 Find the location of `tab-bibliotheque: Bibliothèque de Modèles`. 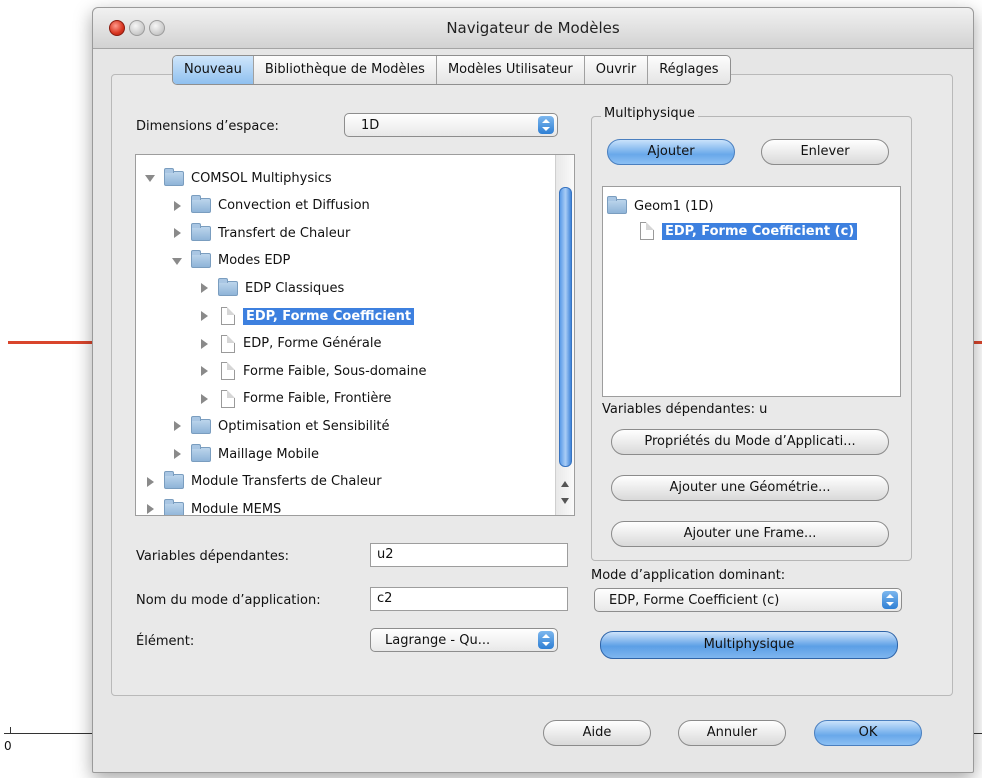

tab-bibliotheque: Bibliothèque de Modèles is located at coordinates (345, 70).